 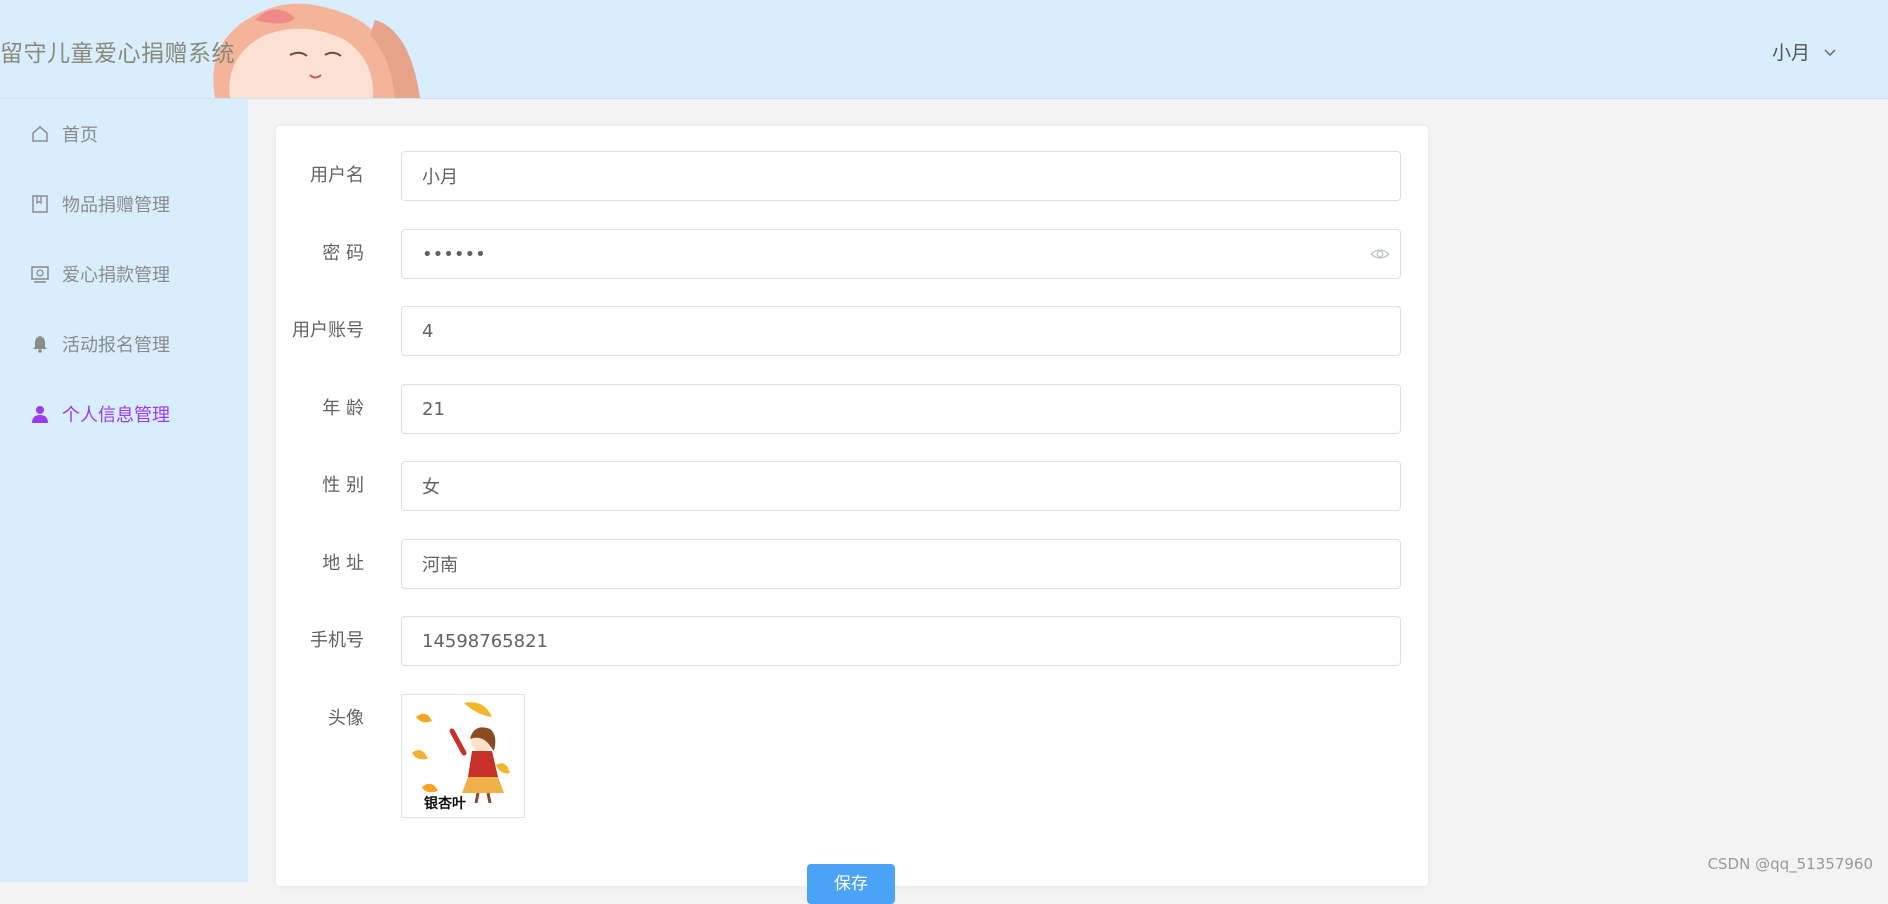 What do you see at coordinates (116, 205) in the screenshot?
I see `sidebar-item-label: 物品捐赠管理` at bounding box center [116, 205].